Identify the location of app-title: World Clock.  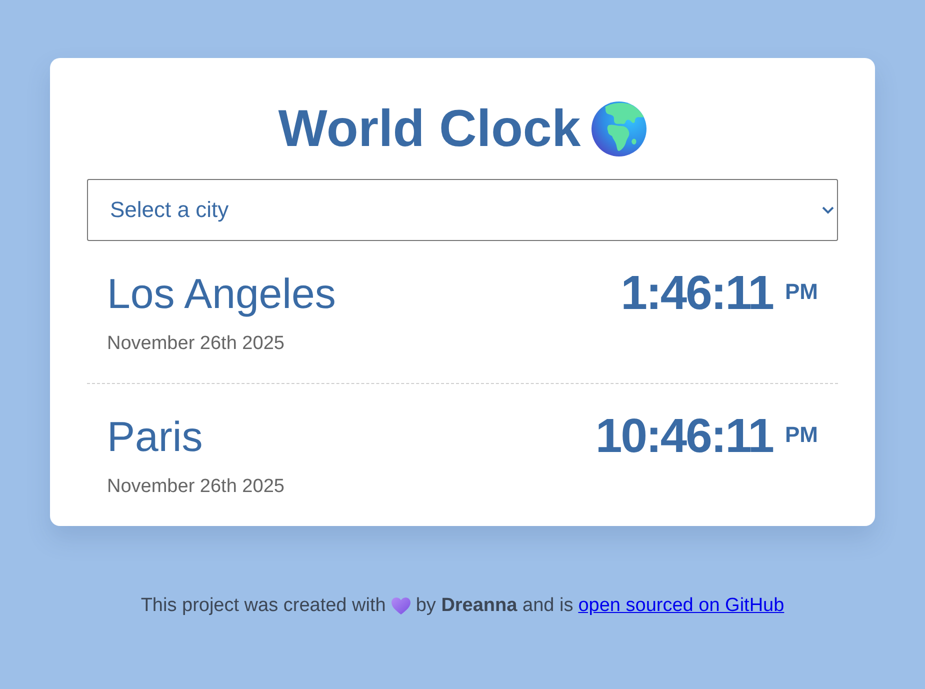
(429, 129).